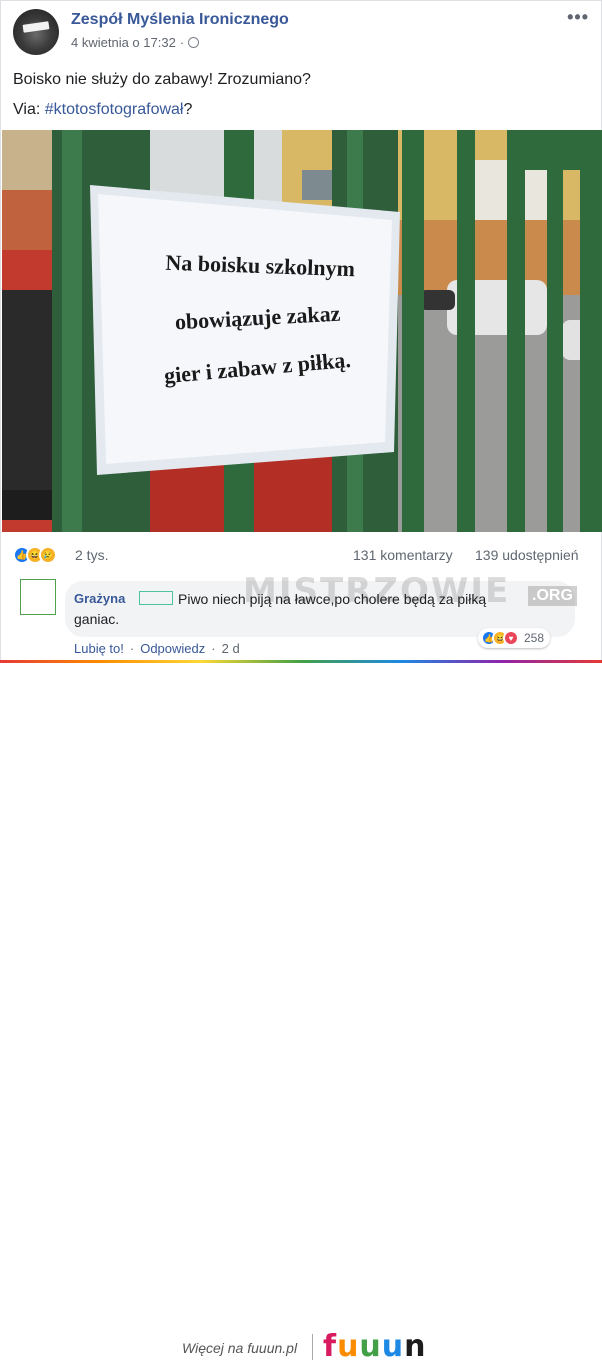 The height and width of the screenshot is (1364, 602). What do you see at coordinates (239, 1348) in the screenshot?
I see `more-link: Więcej na fuuun.pl` at bounding box center [239, 1348].